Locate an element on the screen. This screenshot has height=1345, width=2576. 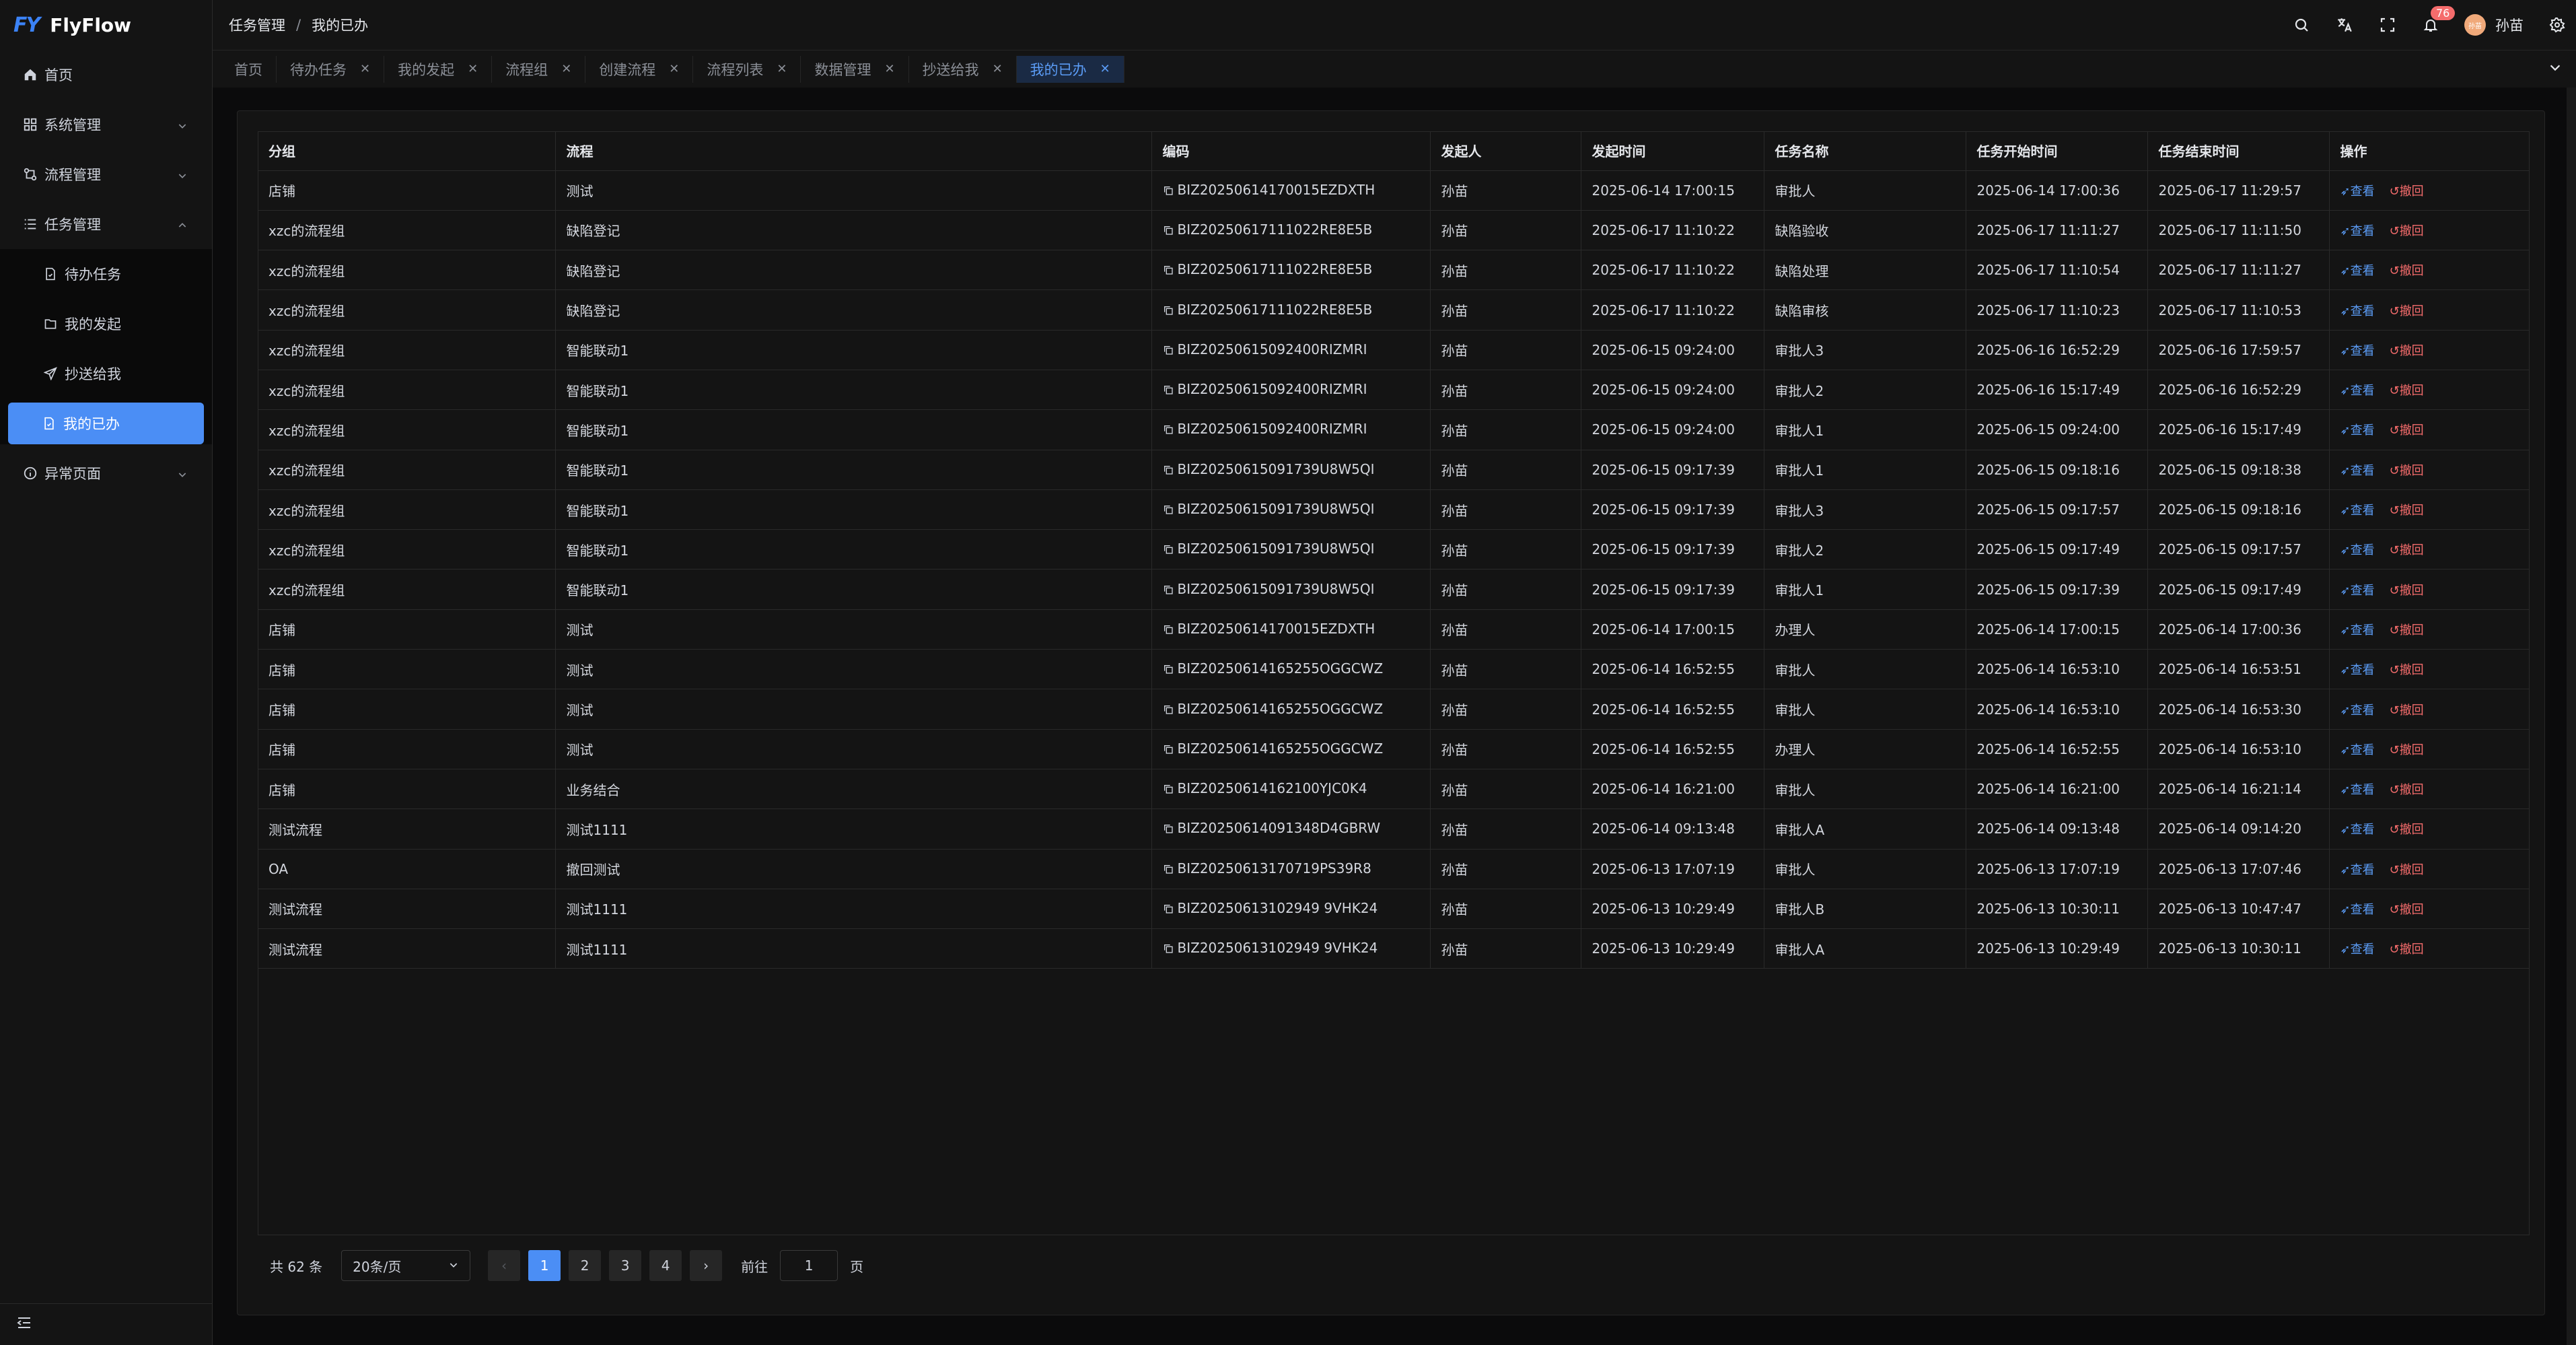
vertical-scrollbar is located at coordinates (2571, 716).